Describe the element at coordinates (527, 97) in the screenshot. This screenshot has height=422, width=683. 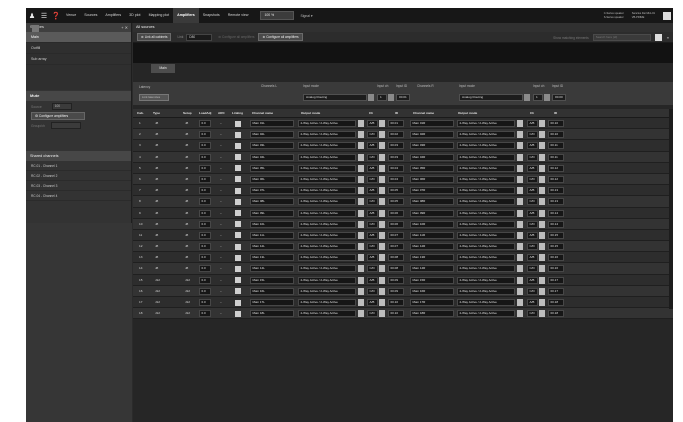
I see `input-mode-dropdown-r` at that location.